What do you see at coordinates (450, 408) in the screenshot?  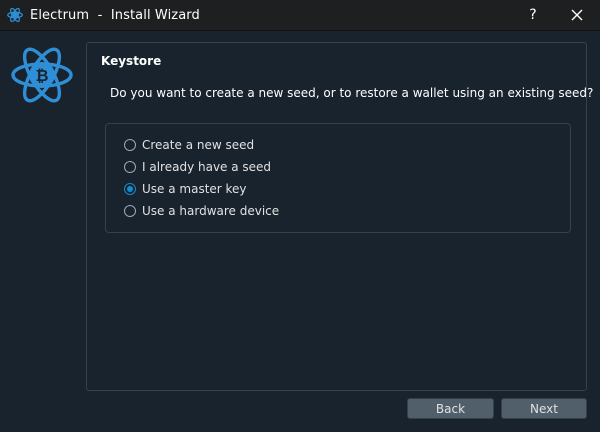 I see `back-button: Back` at bounding box center [450, 408].